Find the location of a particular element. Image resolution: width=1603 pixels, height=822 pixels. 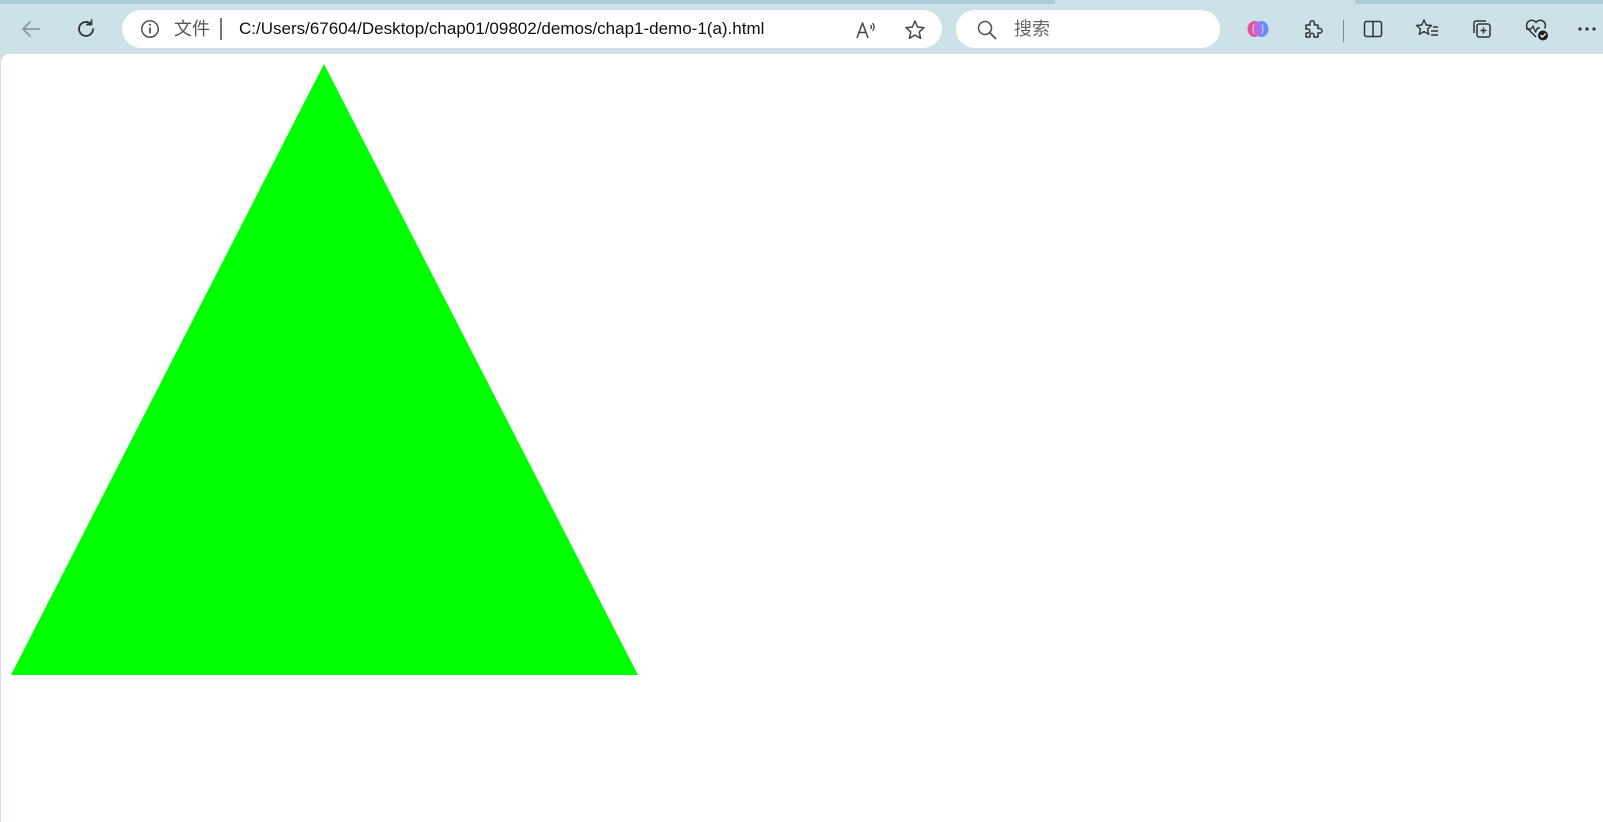

toolbar-divider is located at coordinates (1343, 31).